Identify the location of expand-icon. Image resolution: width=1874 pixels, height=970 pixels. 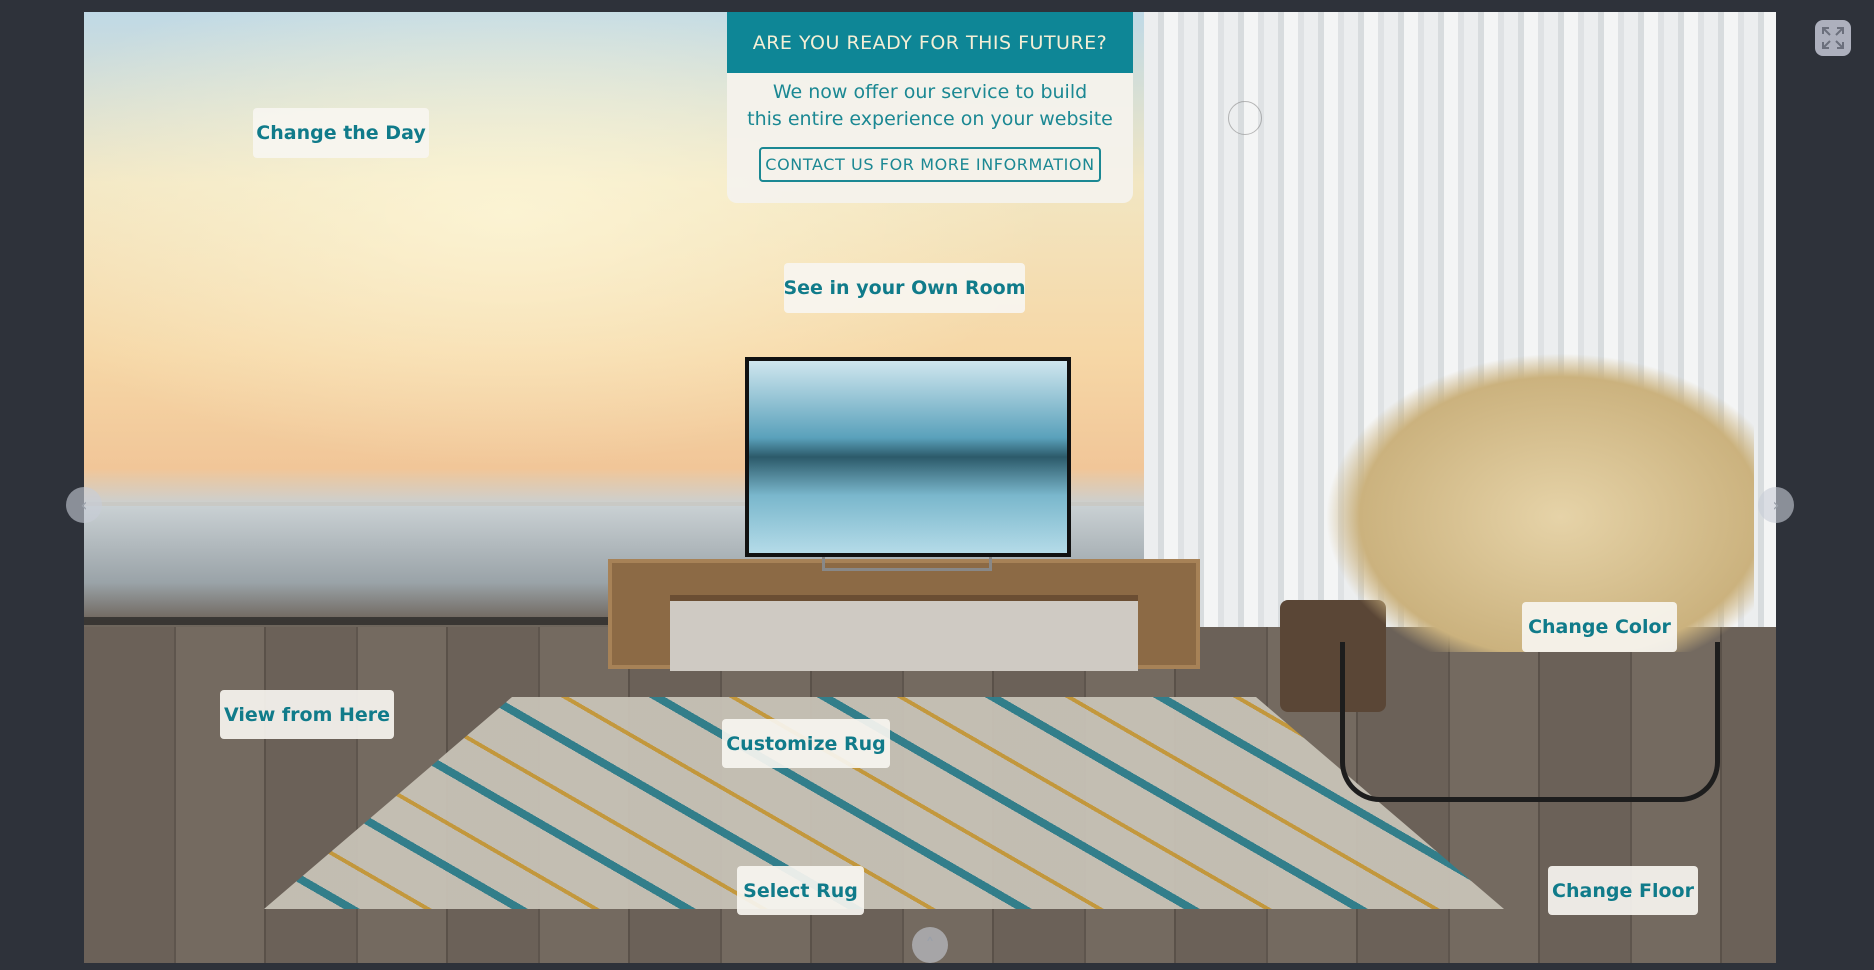
(1833, 38).